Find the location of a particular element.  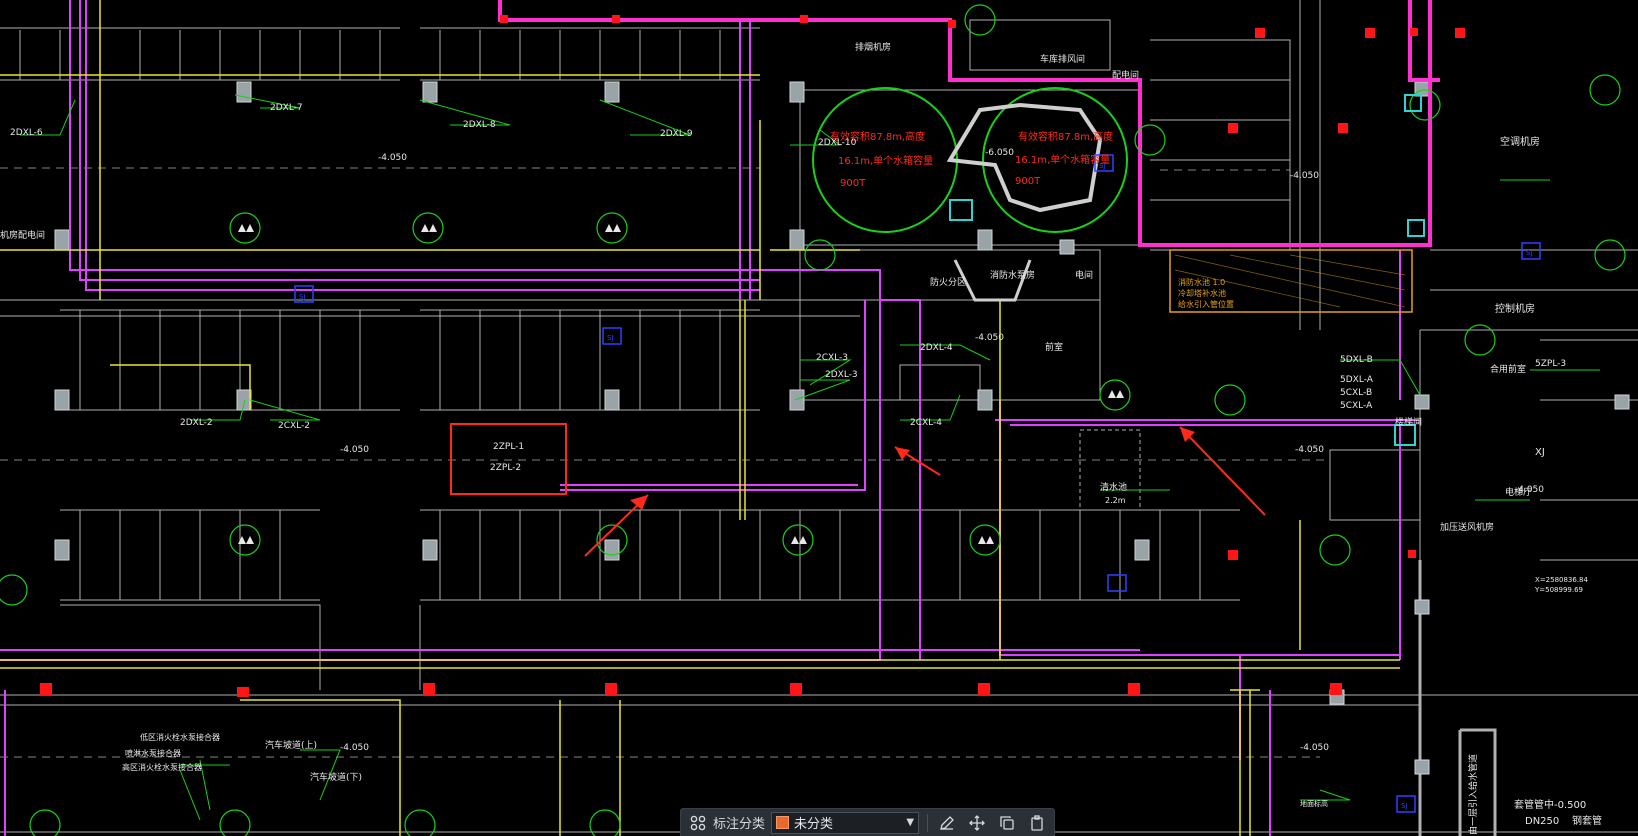

elev-4: -4.050 is located at coordinates (1309, 450).